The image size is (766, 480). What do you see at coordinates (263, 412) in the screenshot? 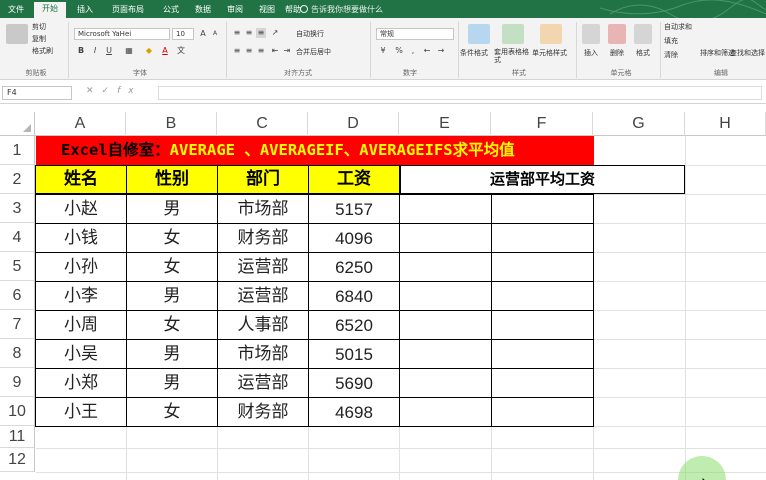
I see `cell-department: 财务部` at bounding box center [263, 412].